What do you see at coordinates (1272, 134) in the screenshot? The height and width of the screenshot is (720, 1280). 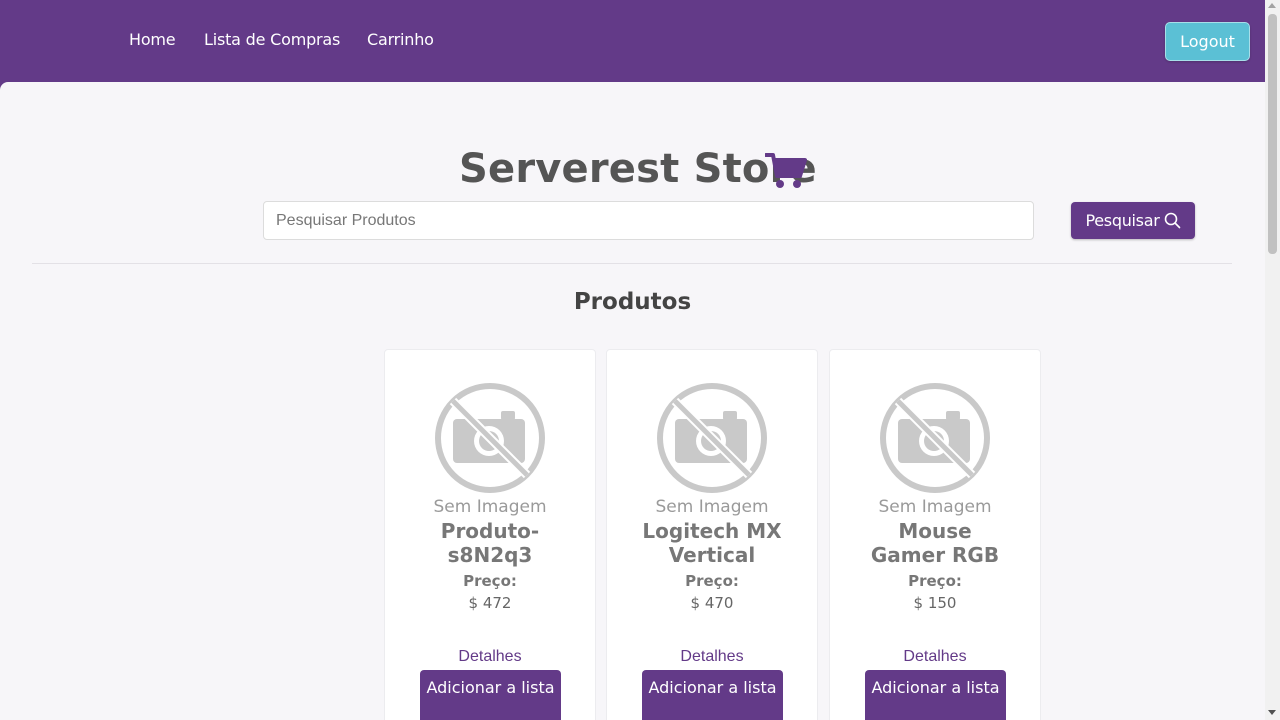 I see `scrollbar-thumb` at bounding box center [1272, 134].